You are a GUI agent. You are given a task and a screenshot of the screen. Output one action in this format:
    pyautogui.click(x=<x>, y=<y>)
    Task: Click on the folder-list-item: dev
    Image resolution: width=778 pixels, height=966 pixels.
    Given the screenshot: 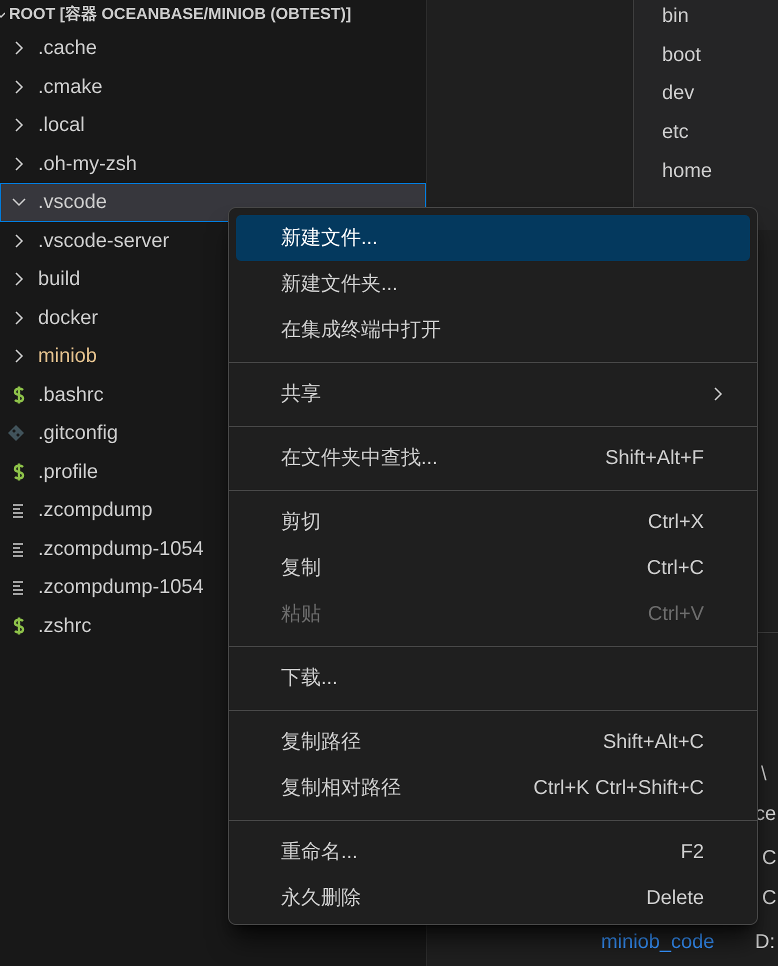 What is the action you would take?
    pyautogui.click(x=678, y=93)
    